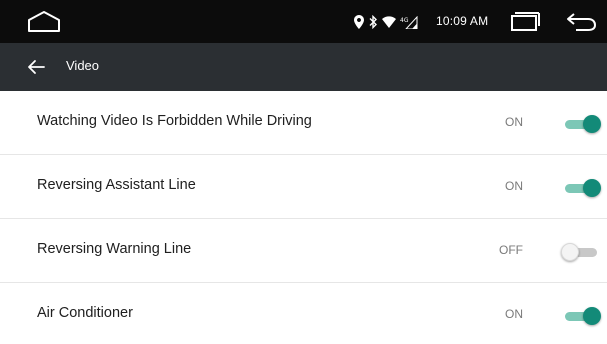 This screenshot has width=607, height=344. I want to click on wifi-icon, so click(389, 22).